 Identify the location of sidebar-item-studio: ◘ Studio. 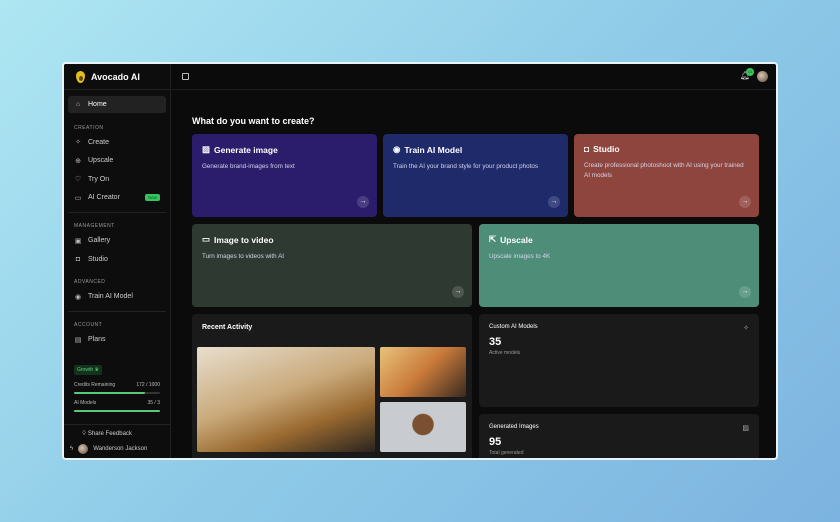
(117, 259).